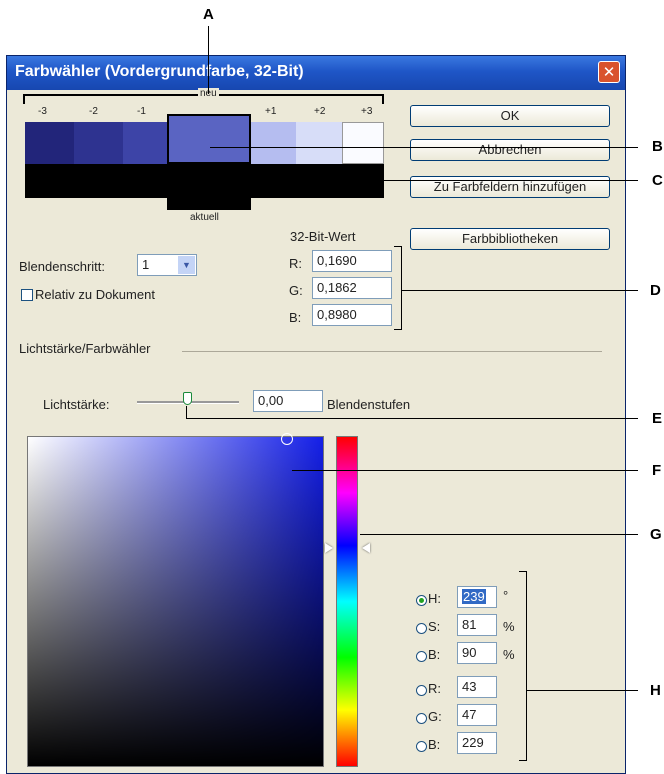  I want to click on step-minus3: -3, so click(42, 111).